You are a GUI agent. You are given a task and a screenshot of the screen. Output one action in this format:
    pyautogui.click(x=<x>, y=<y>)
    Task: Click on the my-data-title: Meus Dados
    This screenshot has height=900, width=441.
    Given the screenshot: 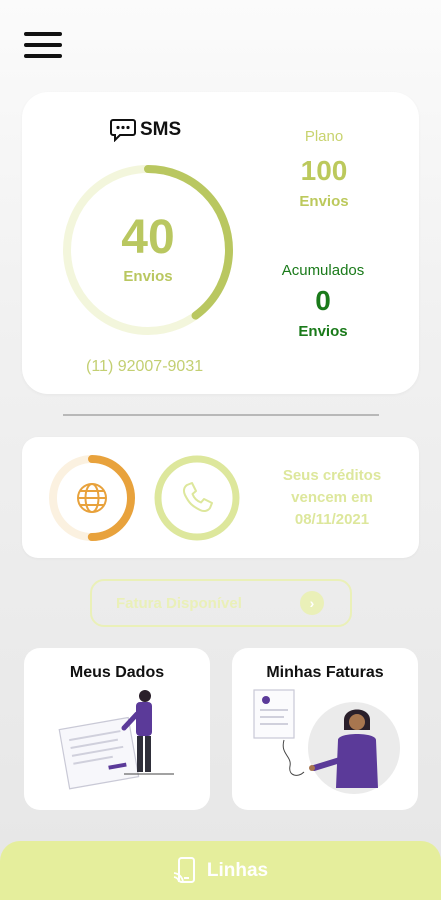 What is the action you would take?
    pyautogui.click(x=117, y=672)
    